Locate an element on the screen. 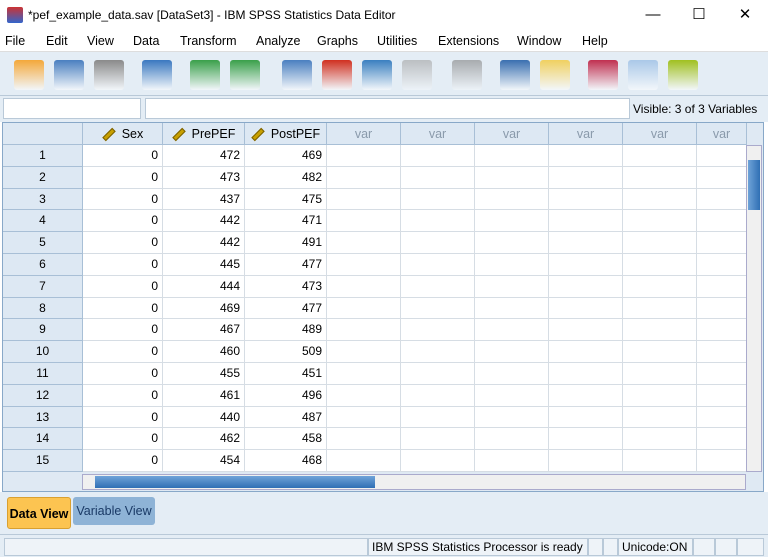 Image resolution: width=768 pixels, height=557 pixels. menu-graphs: Graphs is located at coordinates (337, 41).